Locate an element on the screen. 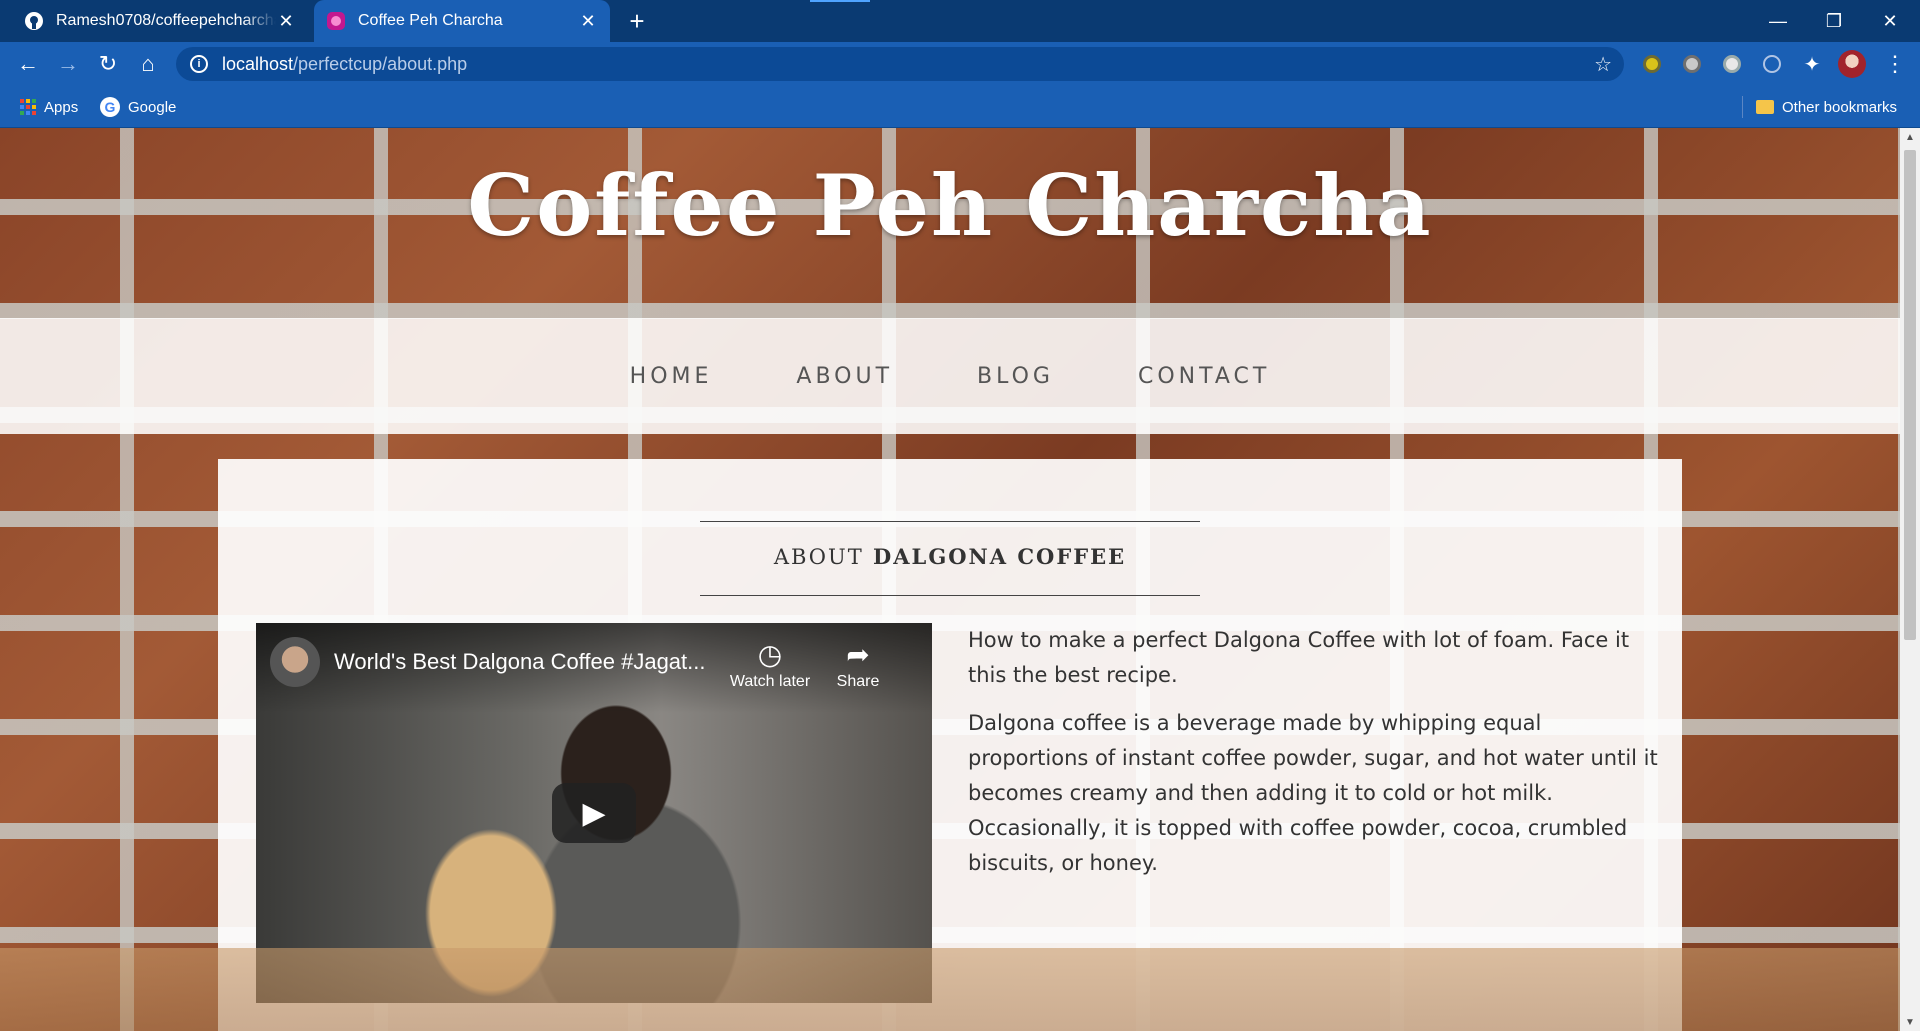  watch-later-button: ◷ Watch later is located at coordinates (770, 664).